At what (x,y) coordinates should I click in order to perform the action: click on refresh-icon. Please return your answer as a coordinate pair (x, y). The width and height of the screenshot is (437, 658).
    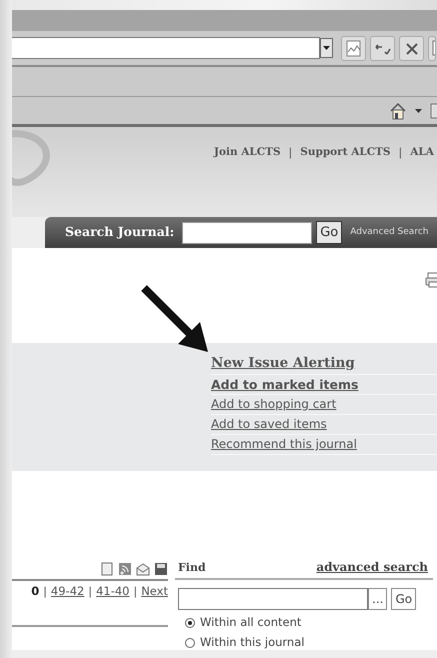
    Looking at the image, I should click on (382, 48).